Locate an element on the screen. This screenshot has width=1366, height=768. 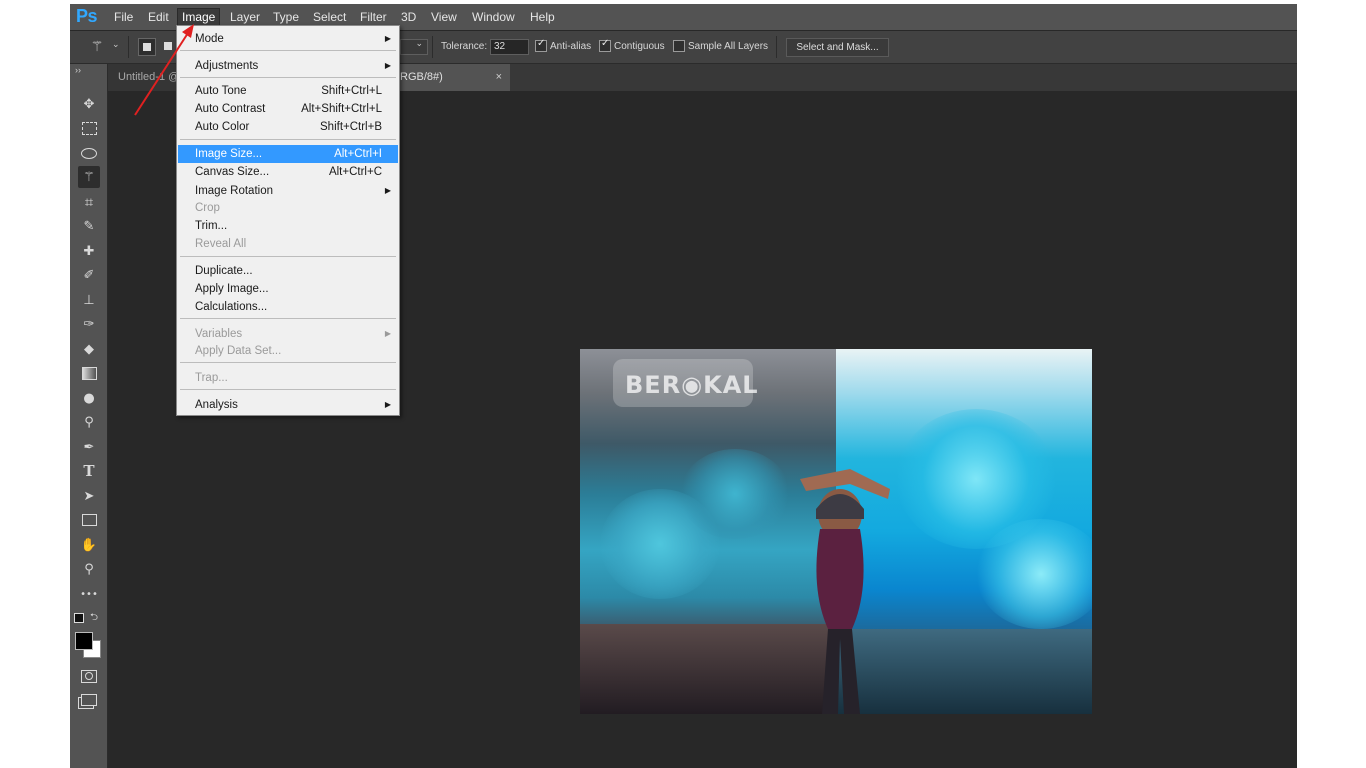
tolerance-label: Tolerance: is located at coordinates (464, 46).